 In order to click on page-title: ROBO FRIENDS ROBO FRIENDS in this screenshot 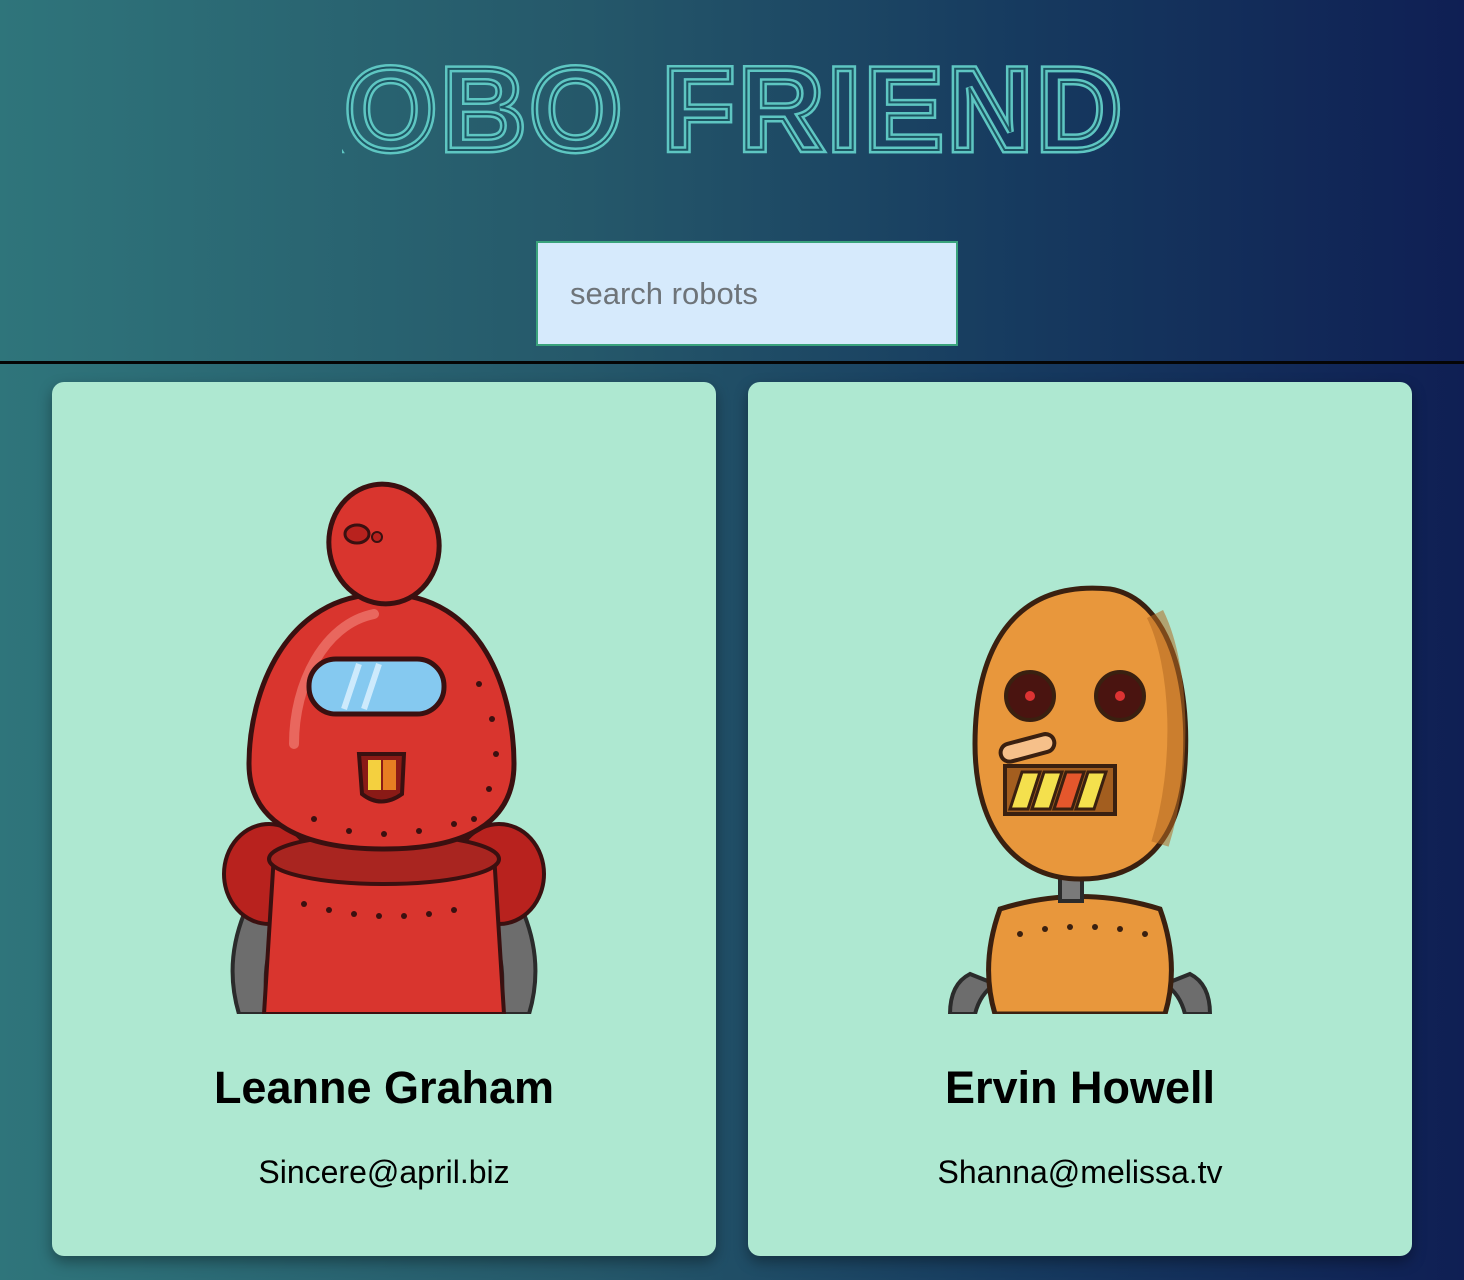, I will do `click(732, 106)`.